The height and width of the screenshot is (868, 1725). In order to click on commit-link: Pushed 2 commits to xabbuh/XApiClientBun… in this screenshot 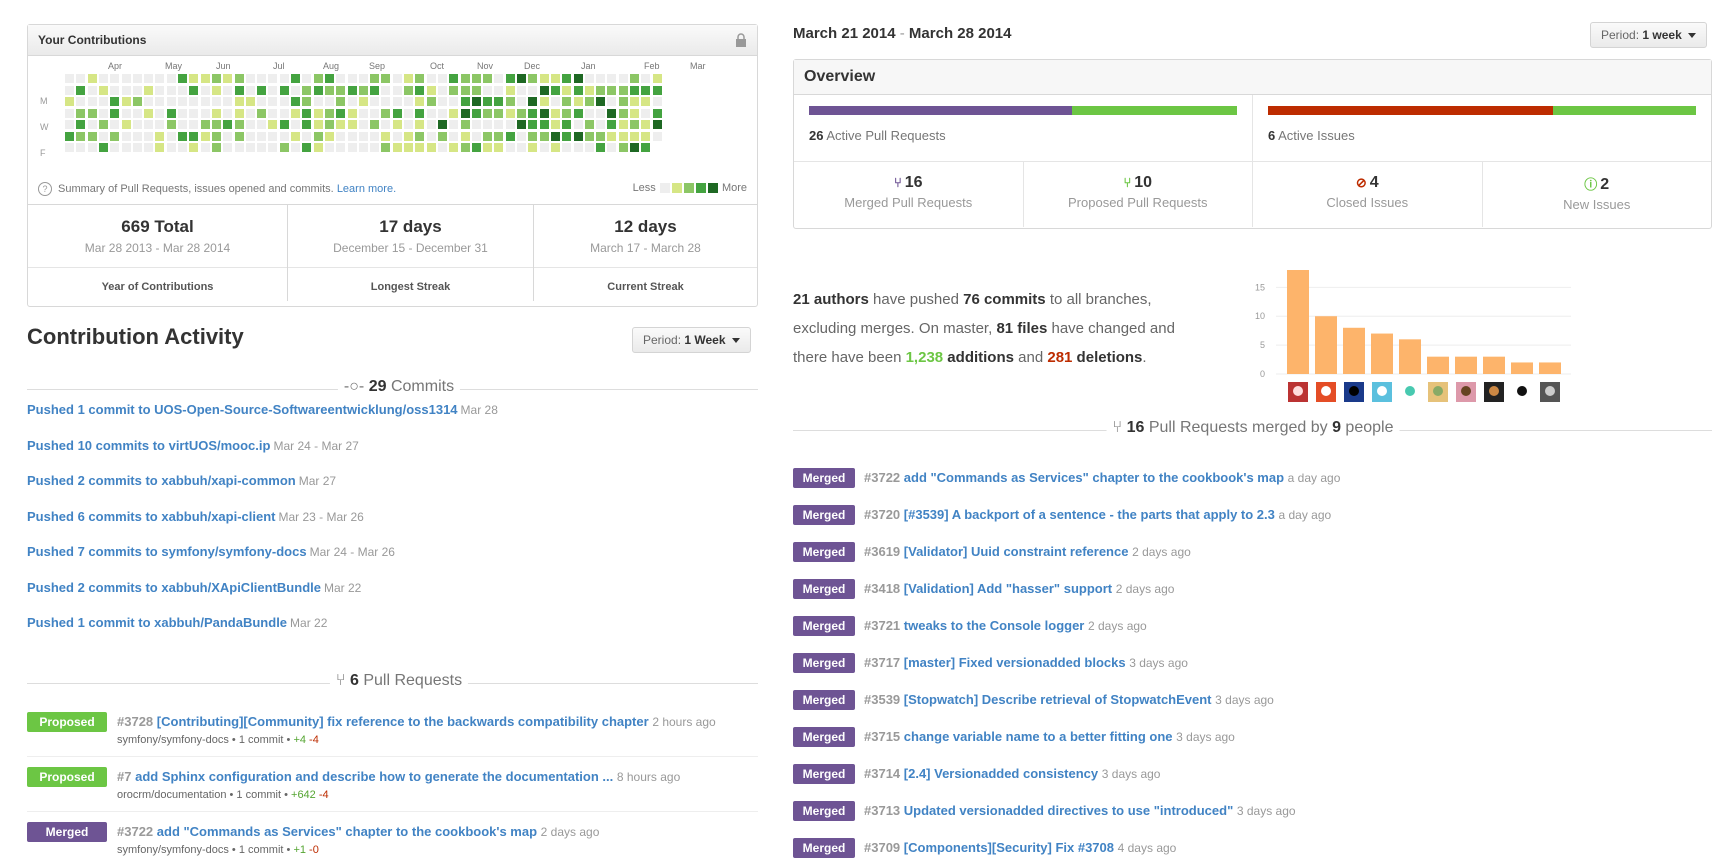, I will do `click(174, 587)`.